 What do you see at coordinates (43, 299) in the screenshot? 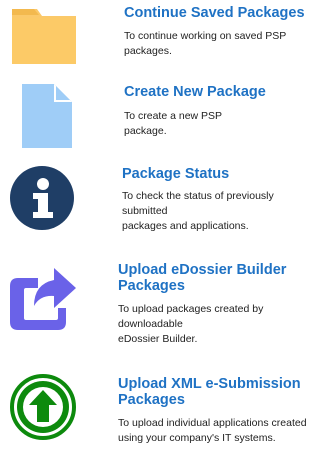
I see `share-icon` at bounding box center [43, 299].